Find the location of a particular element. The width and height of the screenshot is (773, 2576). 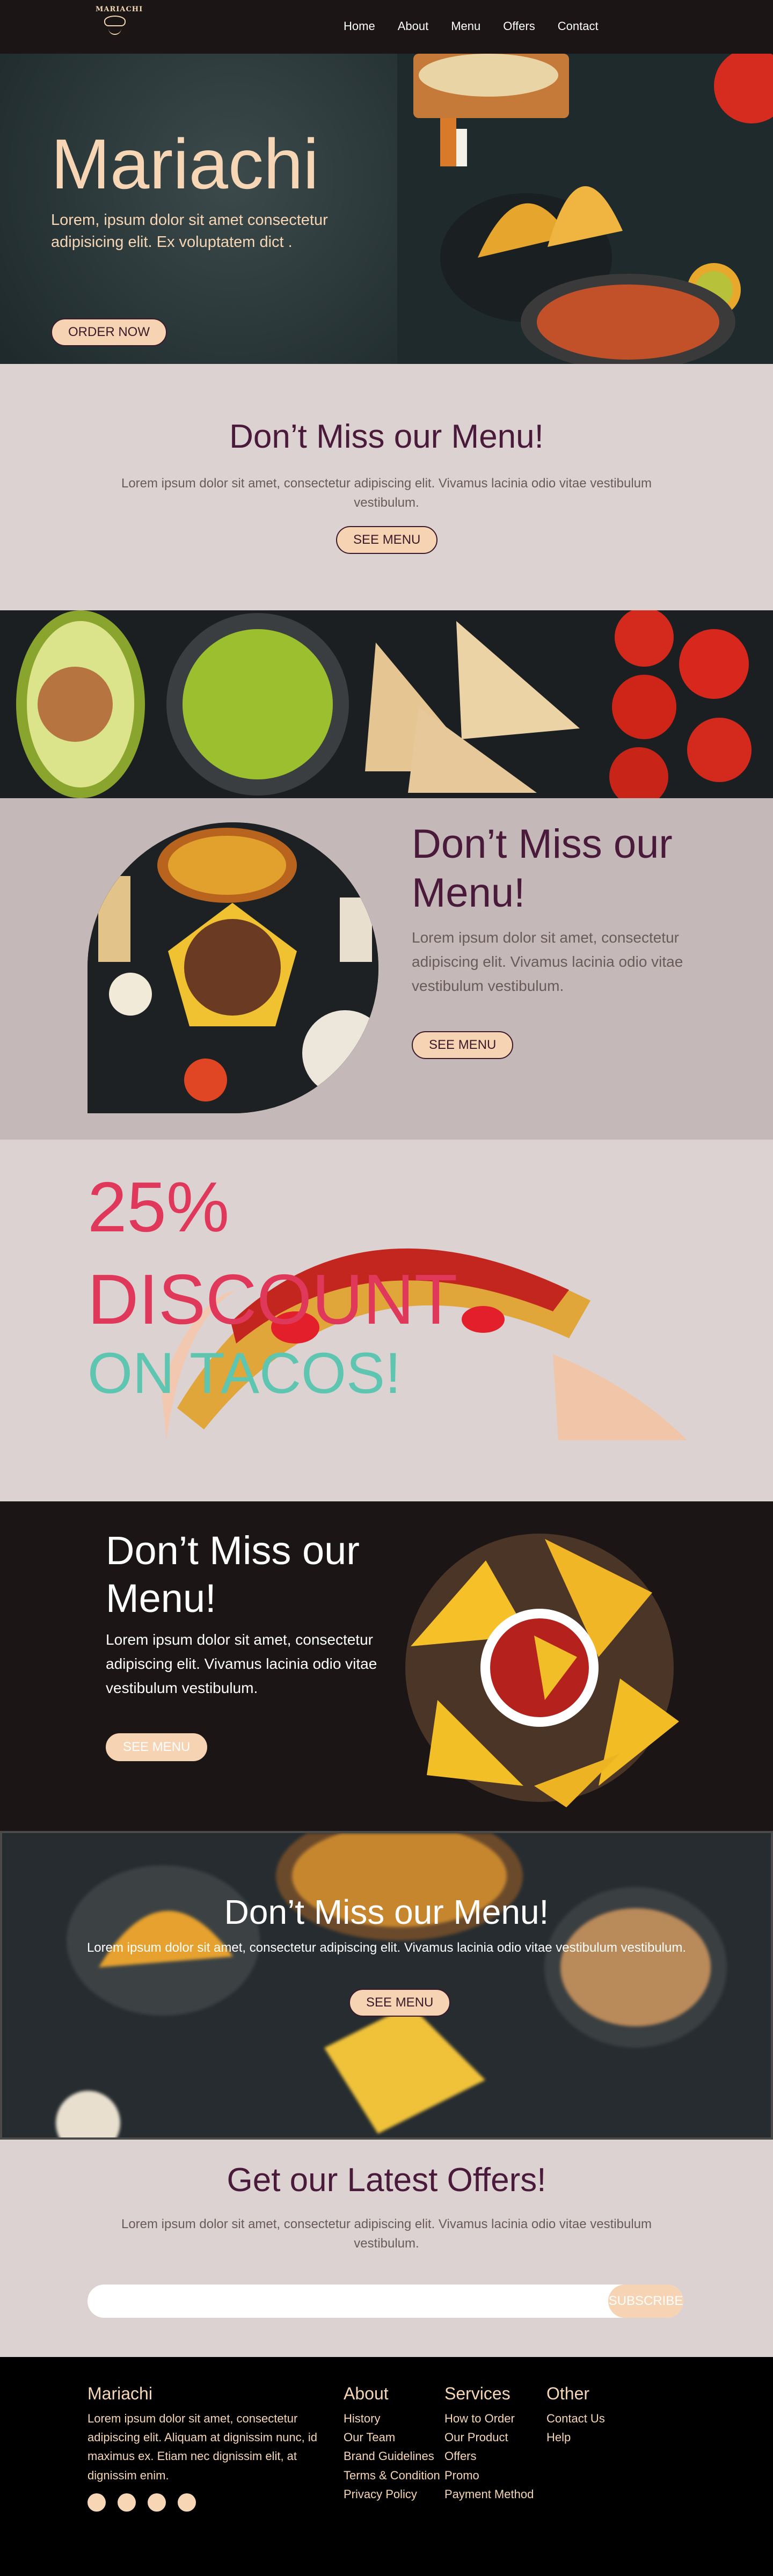

nav-home-link: Home is located at coordinates (359, 26).